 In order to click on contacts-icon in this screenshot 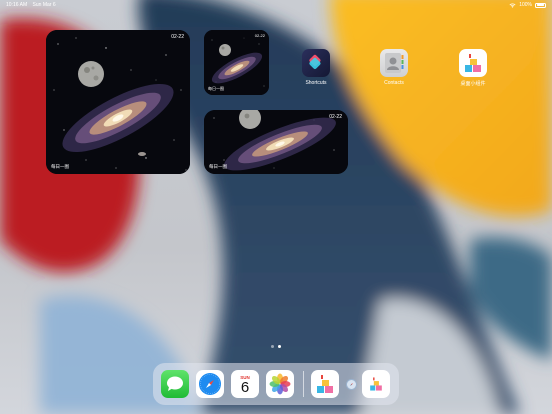, I will do `click(394, 63)`.